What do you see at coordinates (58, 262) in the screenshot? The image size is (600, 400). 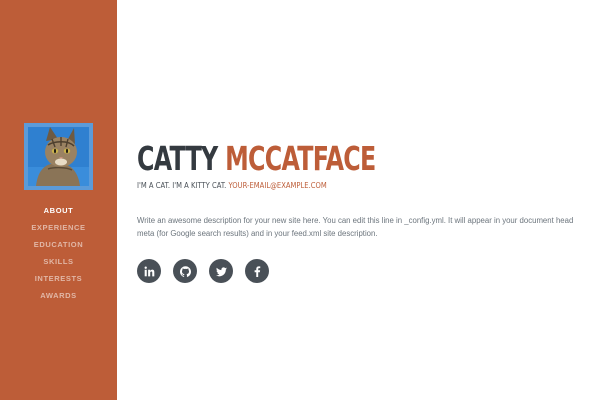 I see `nav-skills: SKILLS` at bounding box center [58, 262].